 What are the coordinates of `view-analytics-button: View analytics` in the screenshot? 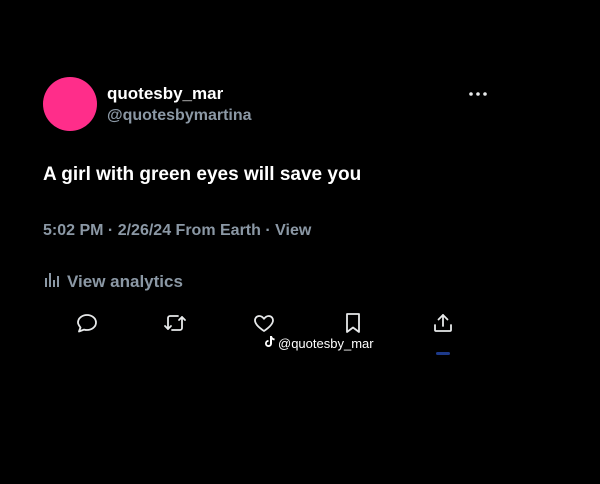 It's located at (113, 281).